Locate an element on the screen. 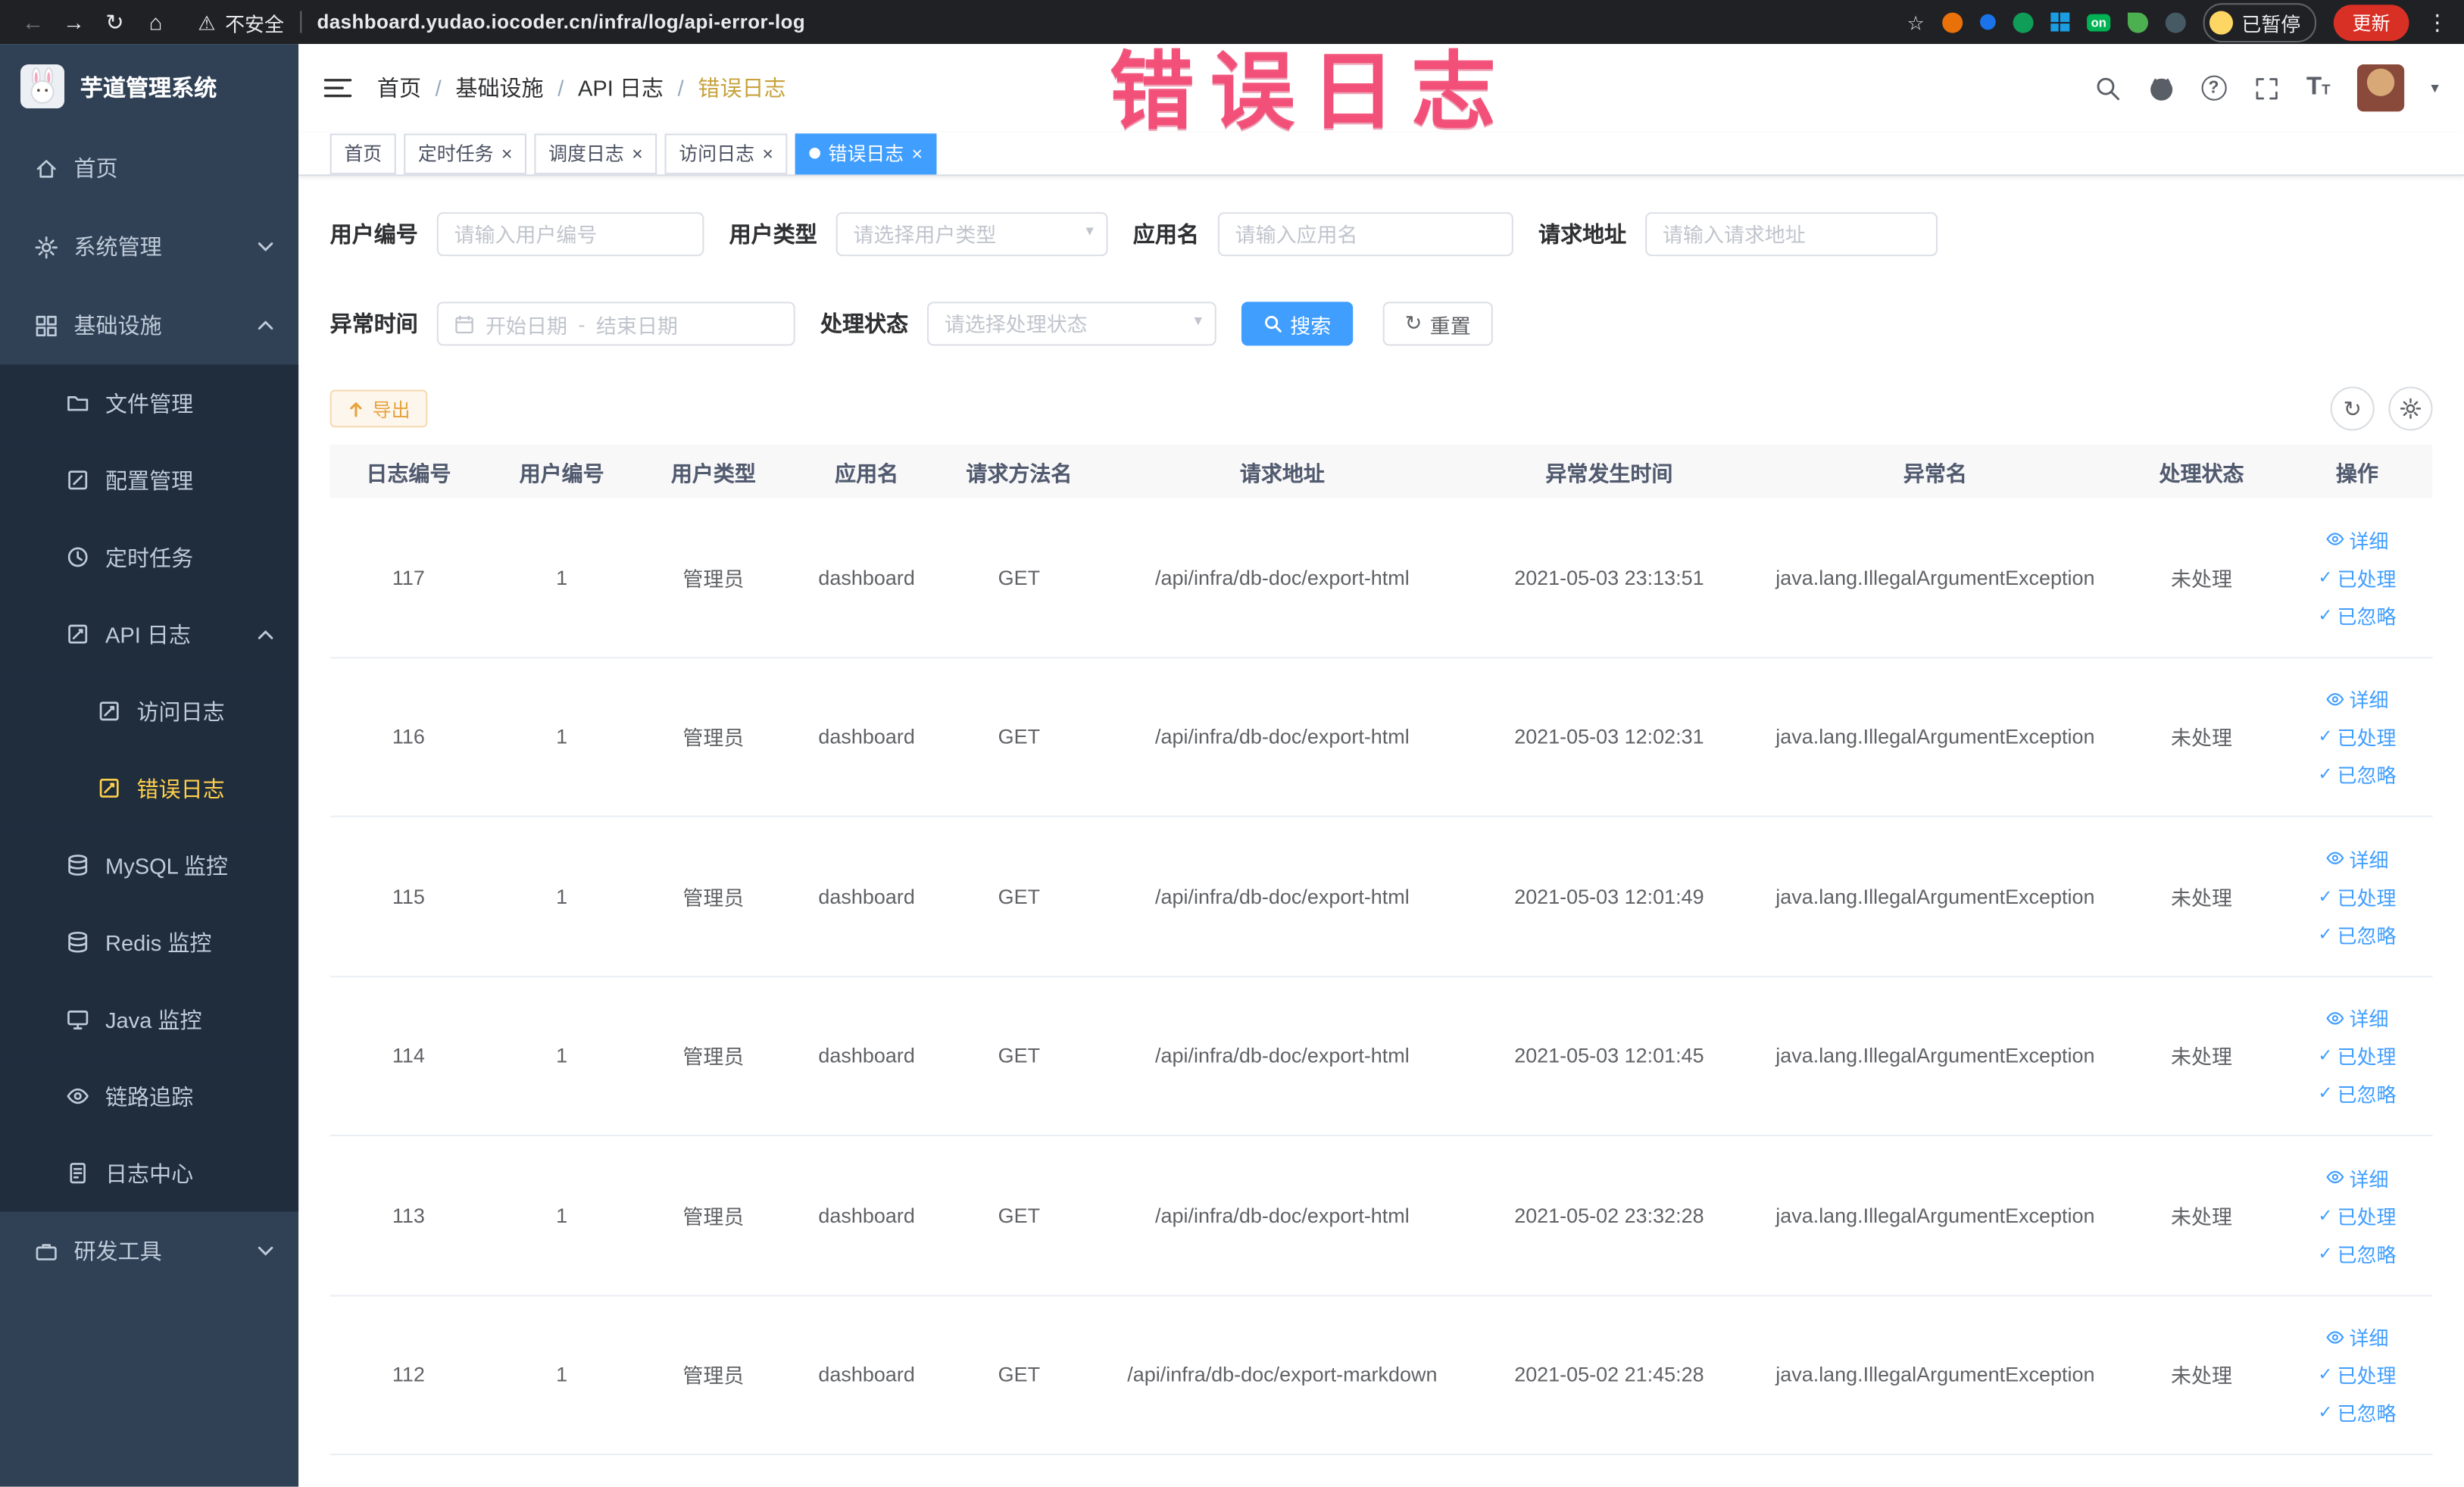  sidebar-item-redis-monitor: Redis 监控 is located at coordinates (149, 942).